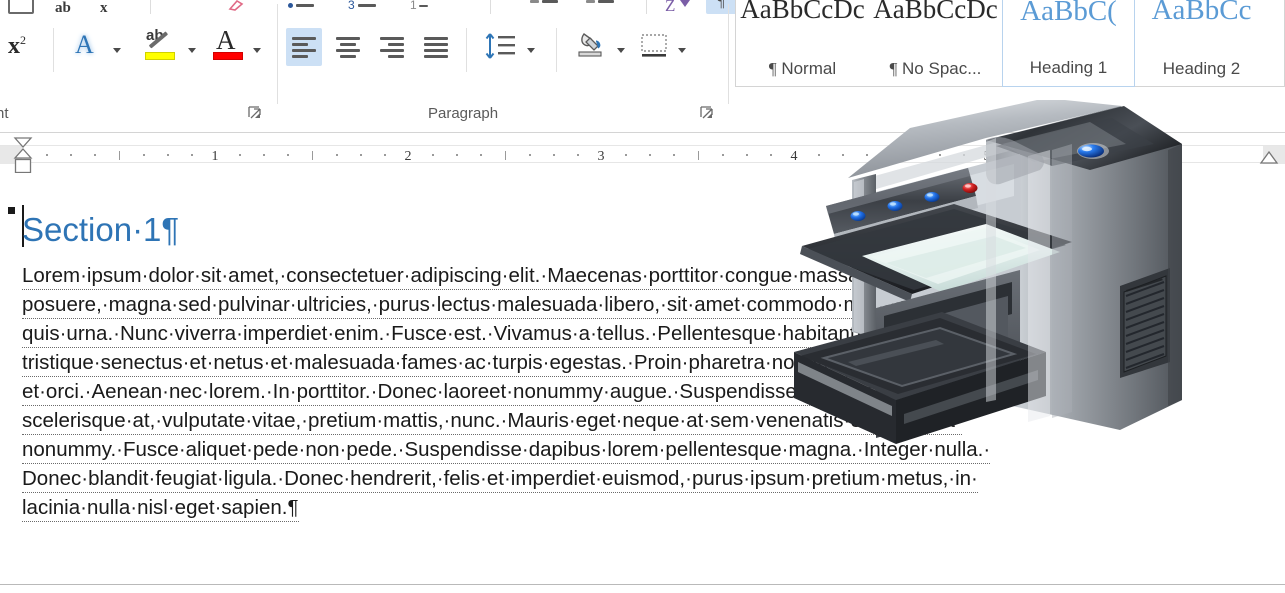 This screenshot has width=1285, height=593. What do you see at coordinates (670, 7) in the screenshot?
I see `sort-icon: Z` at bounding box center [670, 7].